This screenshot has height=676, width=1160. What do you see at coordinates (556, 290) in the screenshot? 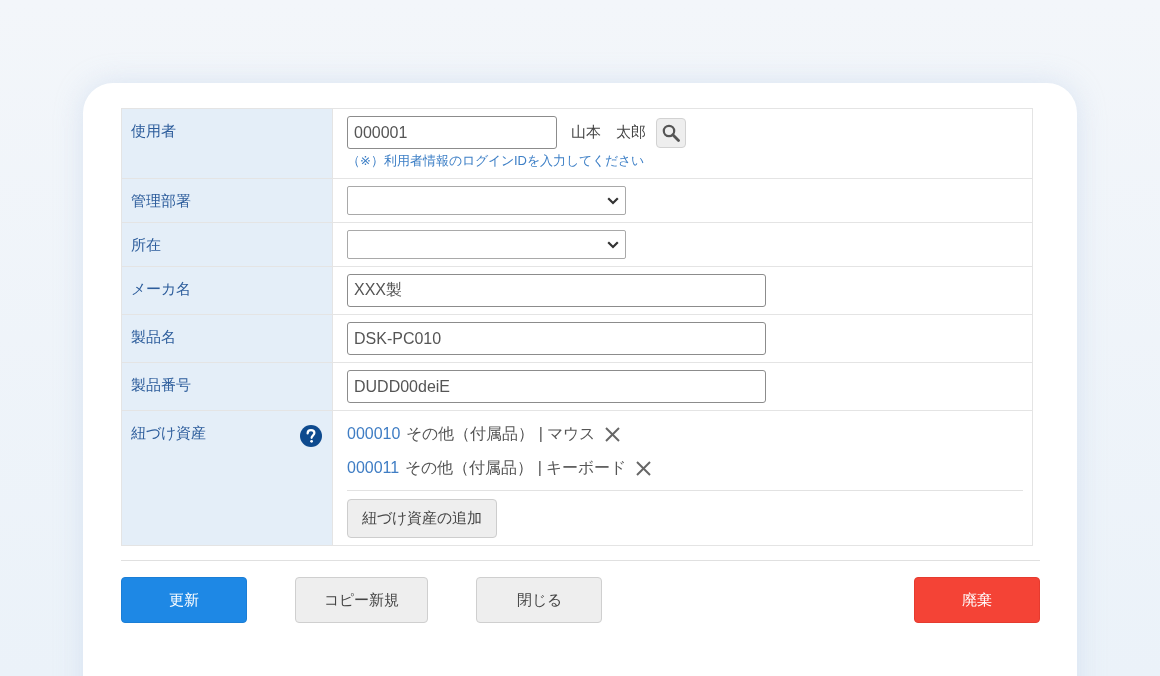
I see `text-input: XXX製` at bounding box center [556, 290].